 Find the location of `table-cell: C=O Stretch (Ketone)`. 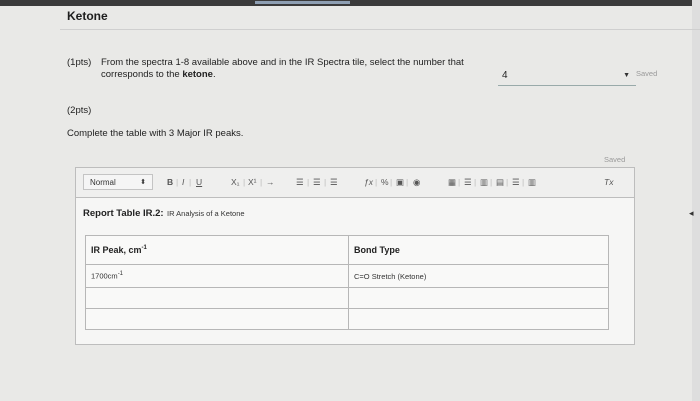

table-cell: C=O Stretch (Ketone) is located at coordinates (478, 276).